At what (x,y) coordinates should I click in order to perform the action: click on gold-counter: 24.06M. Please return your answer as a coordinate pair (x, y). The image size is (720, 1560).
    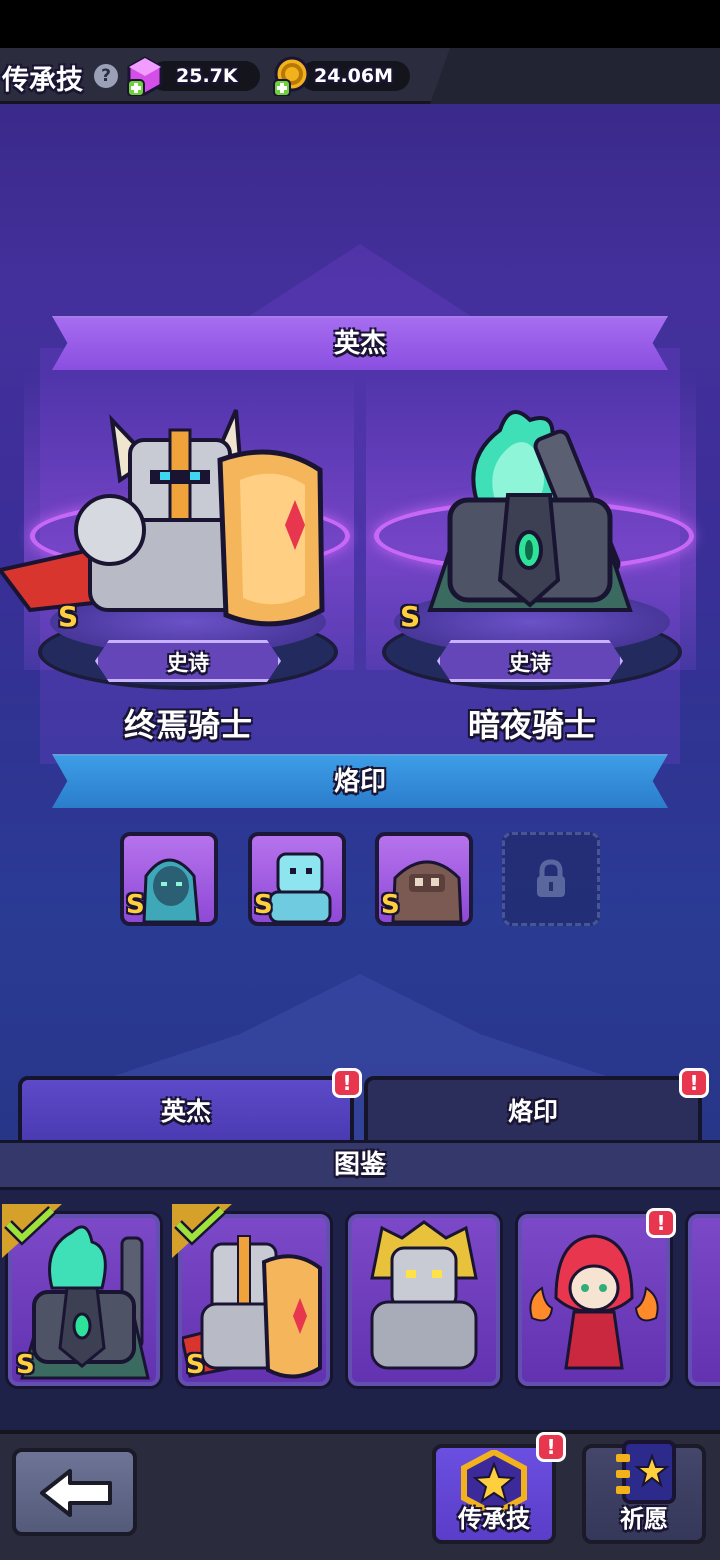
    Looking at the image, I should click on (355, 76).